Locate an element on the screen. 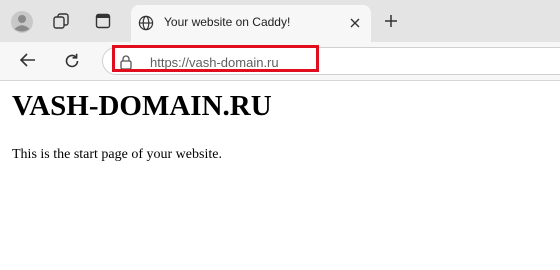 This screenshot has width=560, height=270. url-highlight-box is located at coordinates (215, 58).